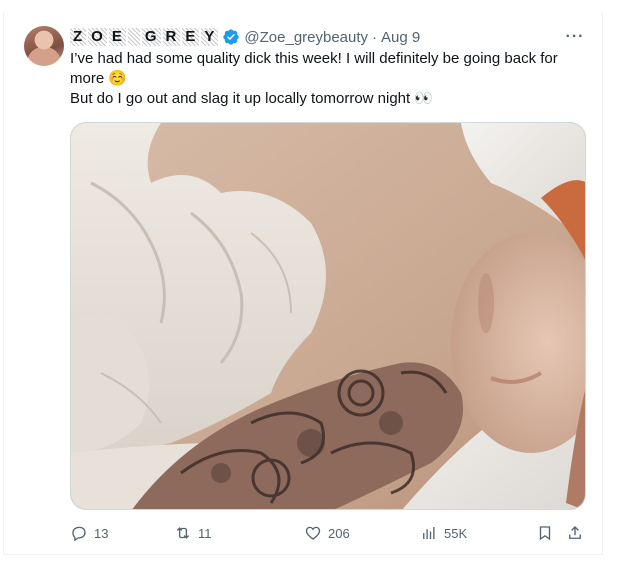 The height and width of the screenshot is (561, 621). What do you see at coordinates (78, 37) in the screenshot?
I see `display-name-char: Z` at bounding box center [78, 37].